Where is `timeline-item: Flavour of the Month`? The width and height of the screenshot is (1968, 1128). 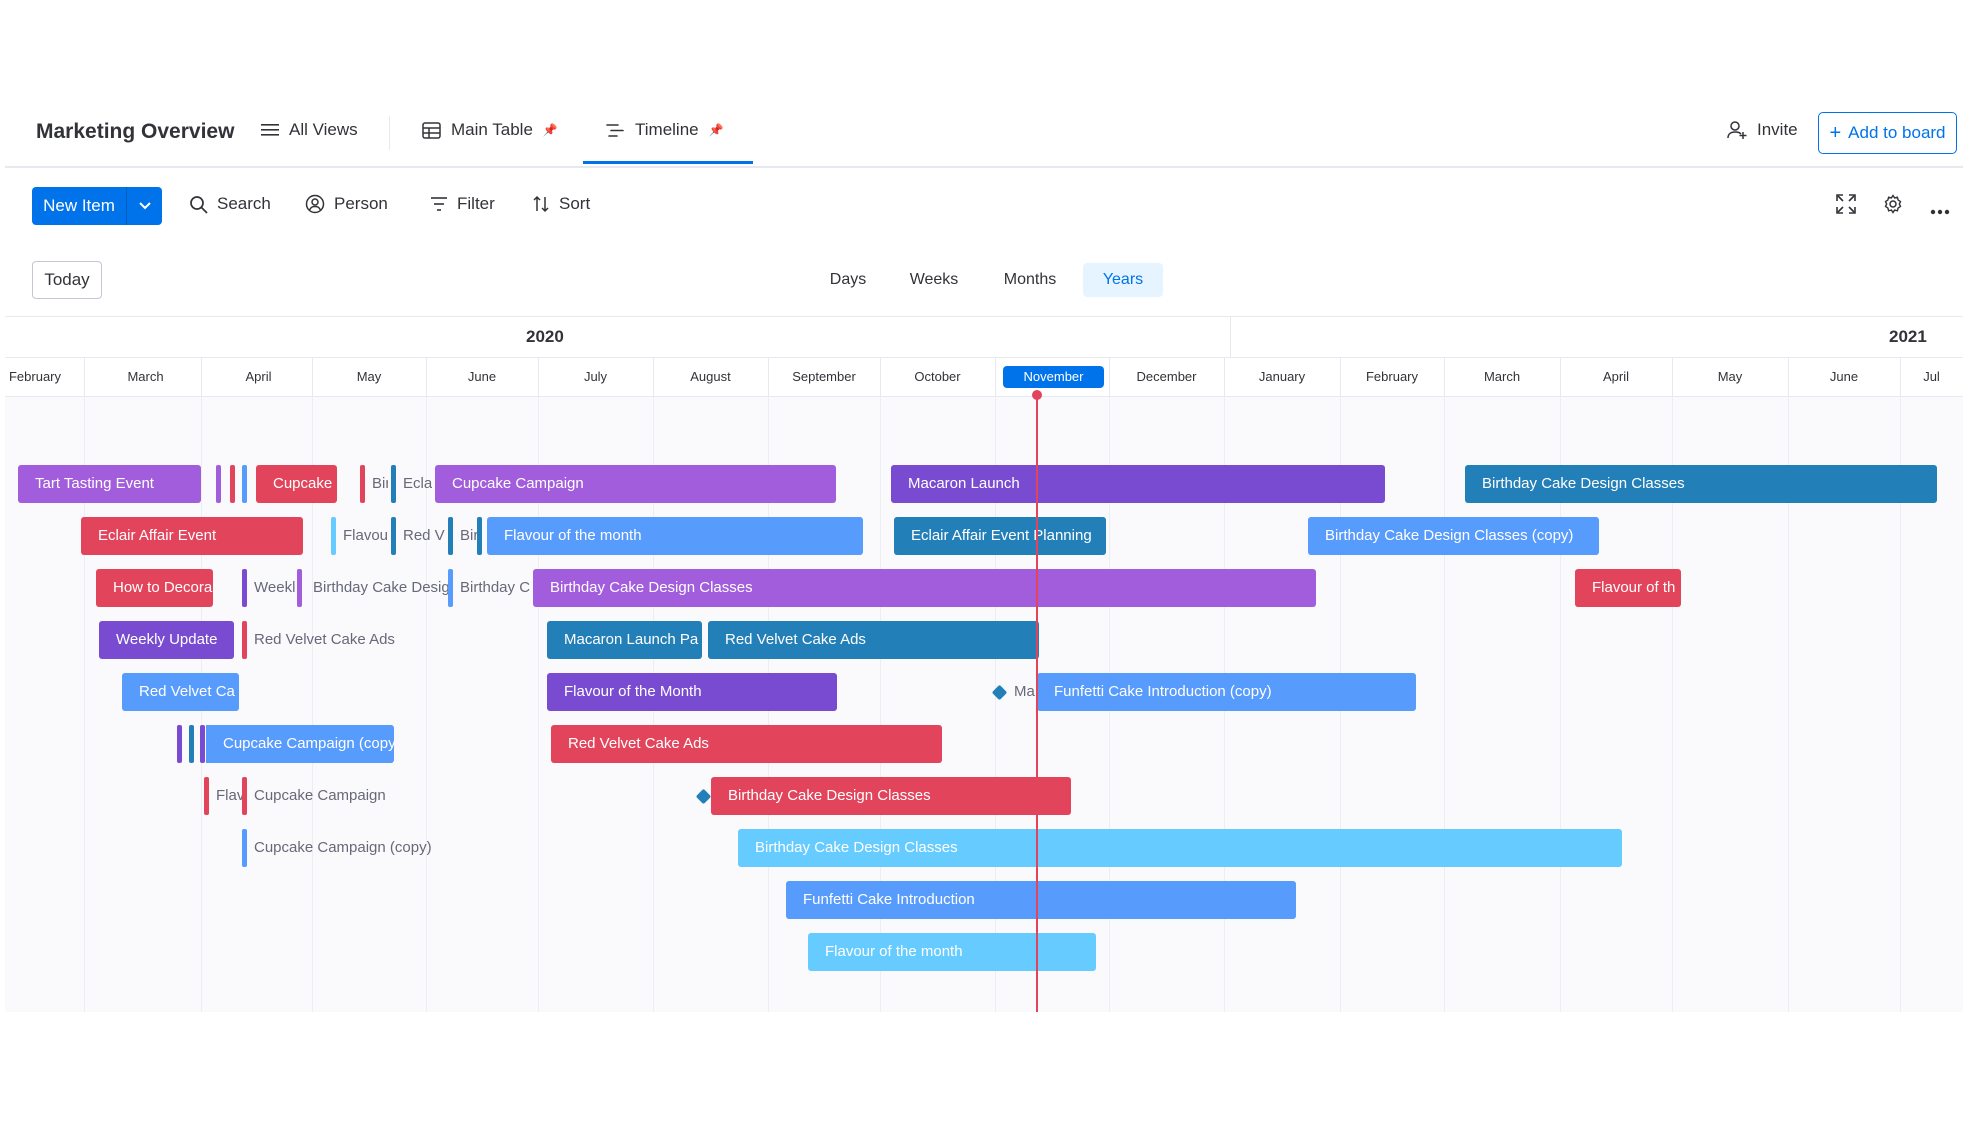 timeline-item: Flavour of the Month is located at coordinates (692, 692).